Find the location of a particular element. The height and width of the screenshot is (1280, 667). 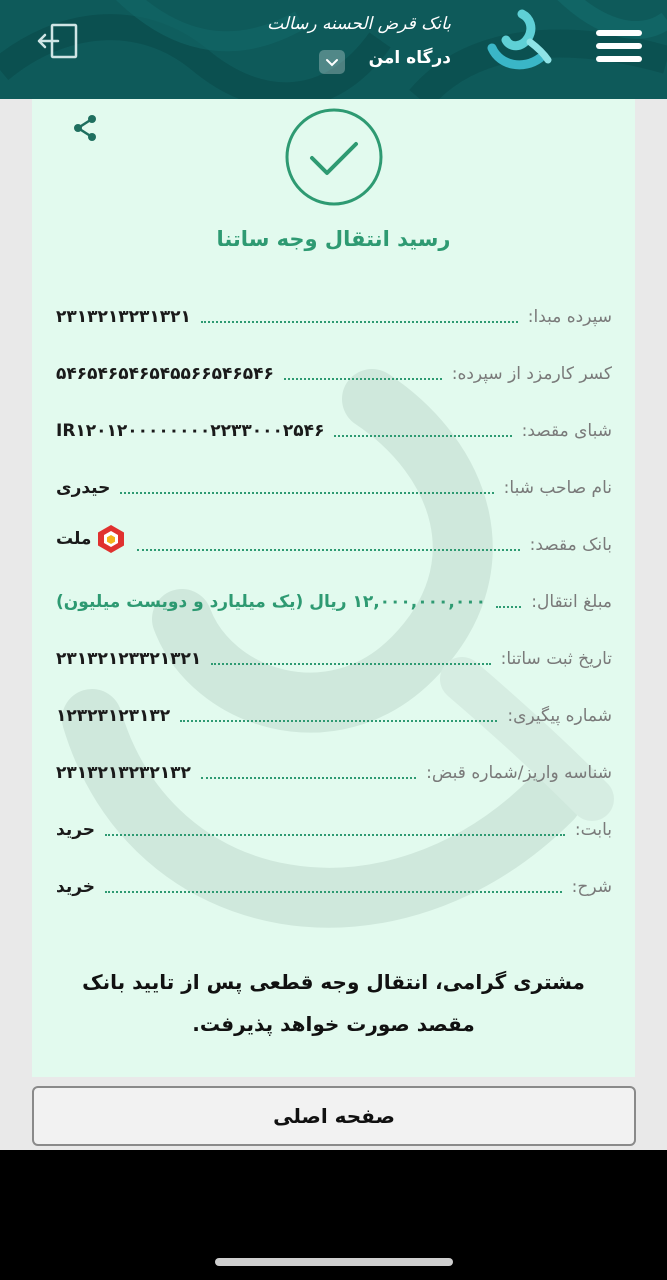

row-value: ۲۳۱۳۲۱۳۲۳۲۱۳۲ is located at coordinates (123, 773).